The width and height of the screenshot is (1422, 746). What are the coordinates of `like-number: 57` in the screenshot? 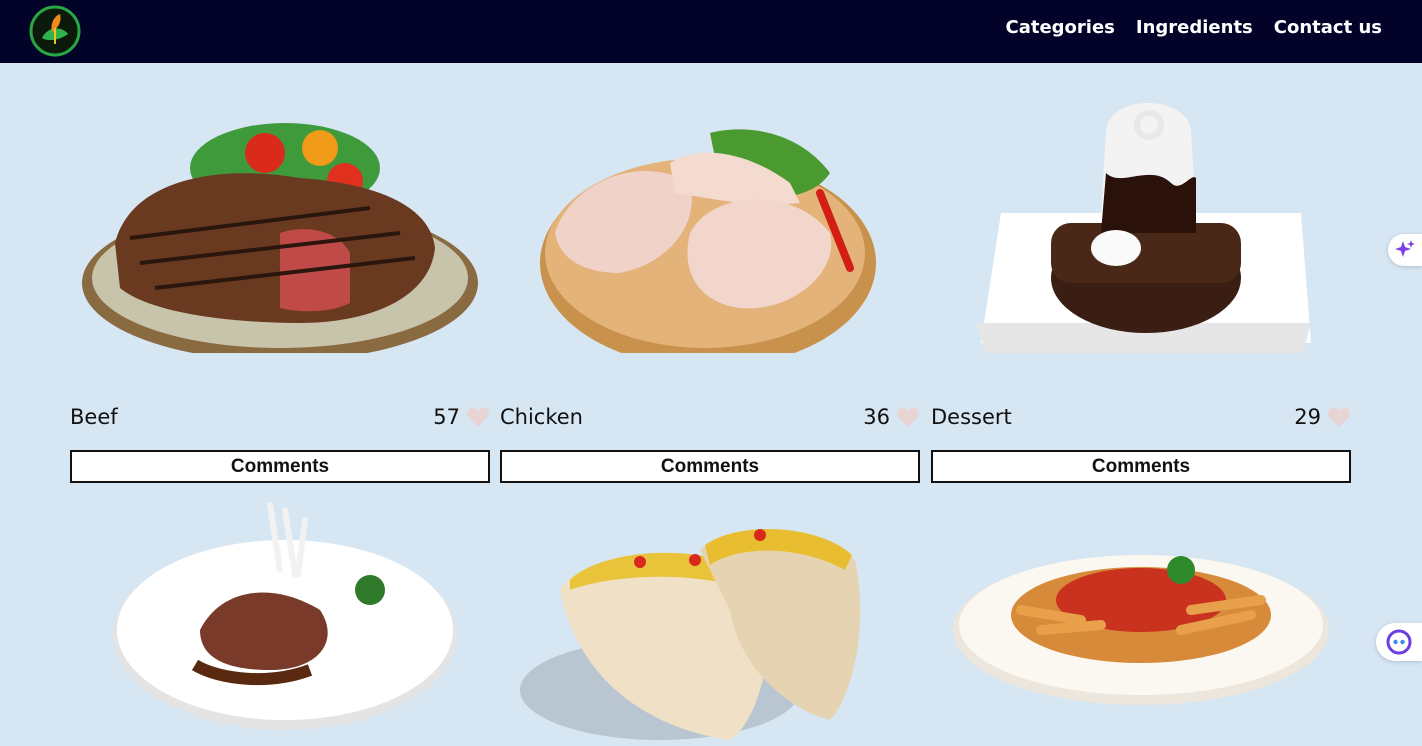 It's located at (446, 417).